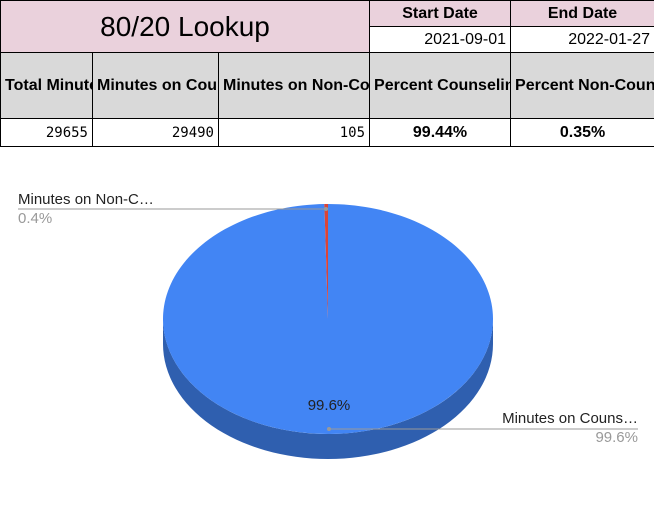 The image size is (654, 514). I want to click on leader-dot-counseling, so click(329, 429).